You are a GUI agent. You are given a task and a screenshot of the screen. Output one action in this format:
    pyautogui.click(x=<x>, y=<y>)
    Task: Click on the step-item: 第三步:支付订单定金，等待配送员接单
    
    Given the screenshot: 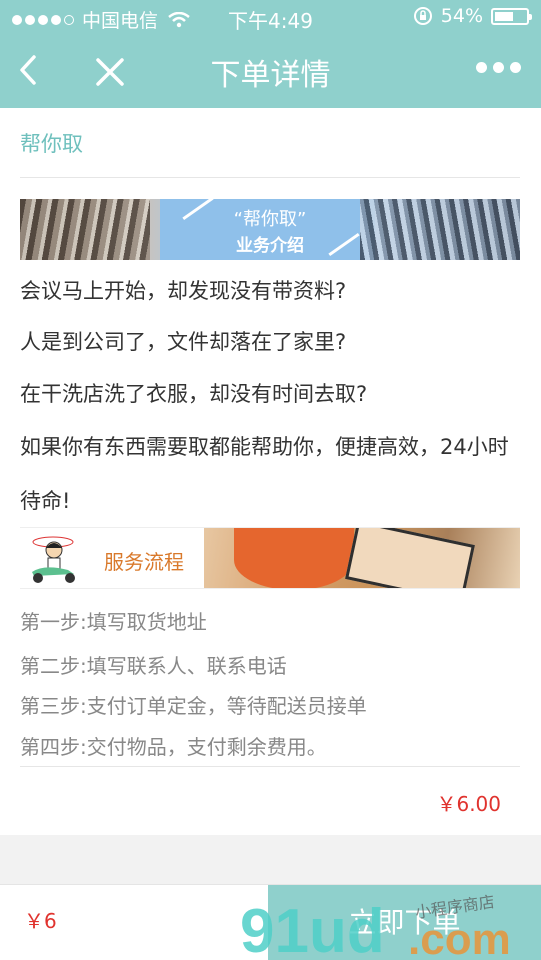 What is the action you would take?
    pyautogui.click(x=193, y=706)
    